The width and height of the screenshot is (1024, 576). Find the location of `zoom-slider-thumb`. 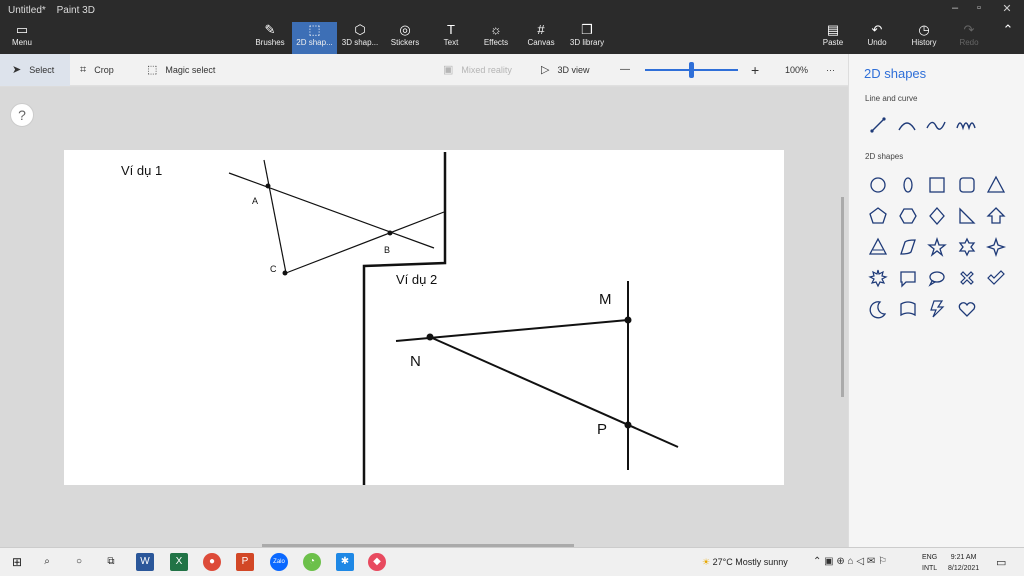

zoom-slider-thumb is located at coordinates (691, 70).